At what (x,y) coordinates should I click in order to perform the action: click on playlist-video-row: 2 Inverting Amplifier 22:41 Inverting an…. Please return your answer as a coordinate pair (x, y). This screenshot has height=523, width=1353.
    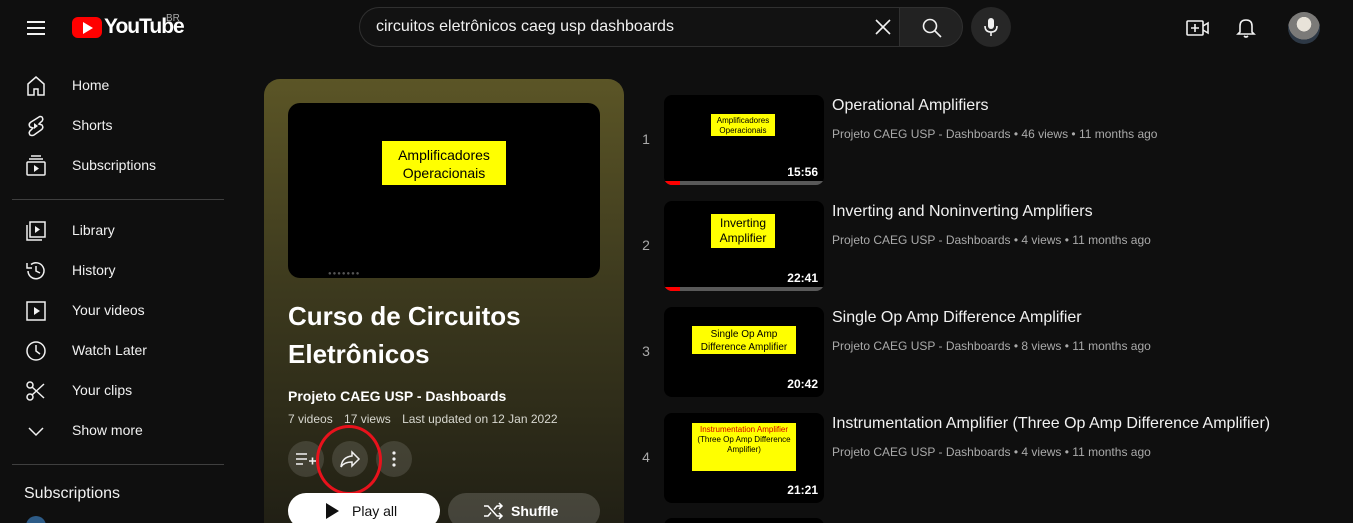
    Looking at the image, I should click on (990, 248).